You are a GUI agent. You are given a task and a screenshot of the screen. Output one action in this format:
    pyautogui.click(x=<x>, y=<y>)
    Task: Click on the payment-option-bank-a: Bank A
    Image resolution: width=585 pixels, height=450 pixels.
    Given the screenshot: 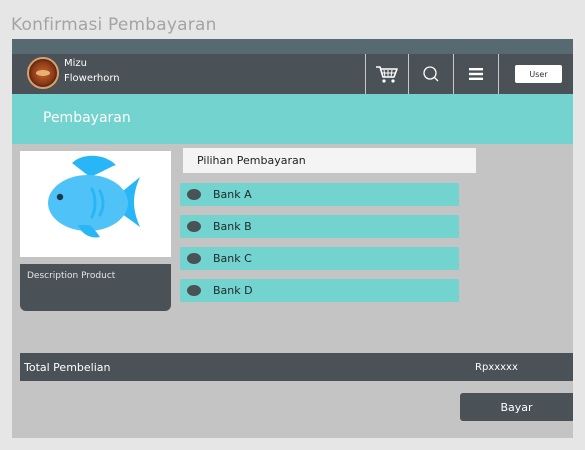 What is the action you would take?
    pyautogui.click(x=319, y=194)
    